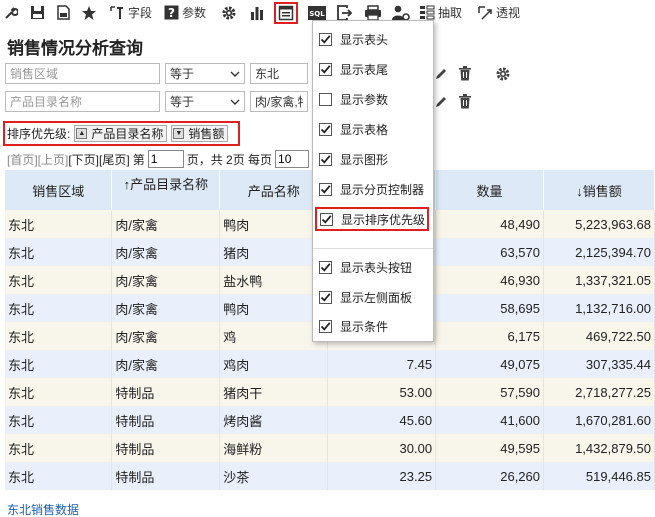 The height and width of the screenshot is (517, 655). Describe the element at coordinates (82, 133) in the screenshot. I see `sort-asc-icon: ▲` at that location.